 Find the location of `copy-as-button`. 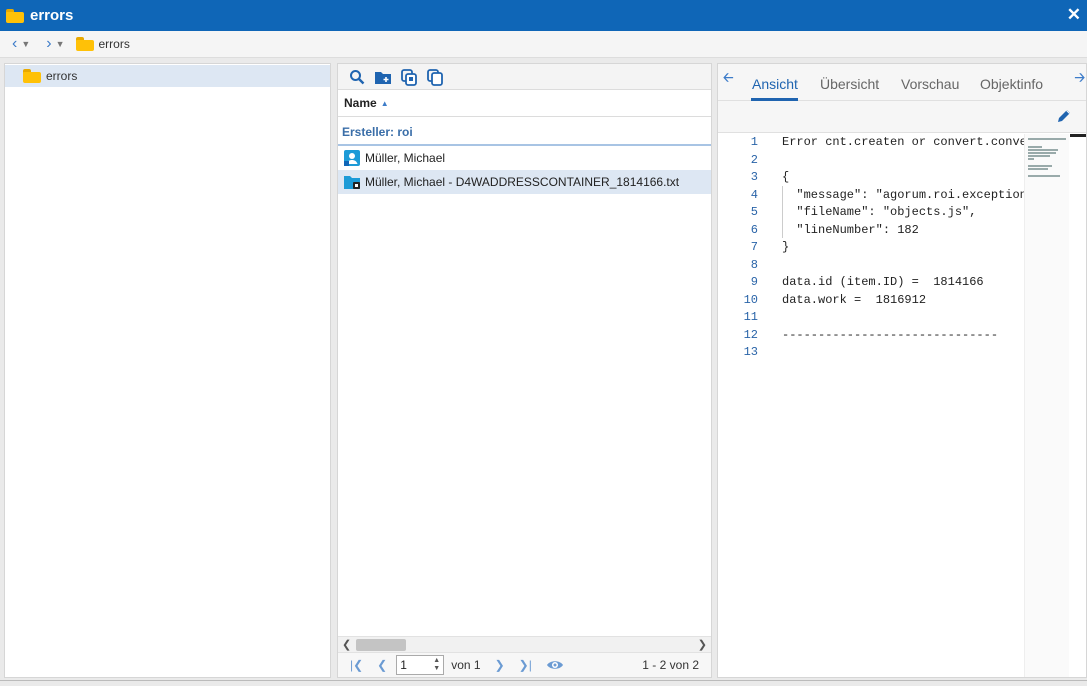

copy-as-button is located at coordinates (409, 77).